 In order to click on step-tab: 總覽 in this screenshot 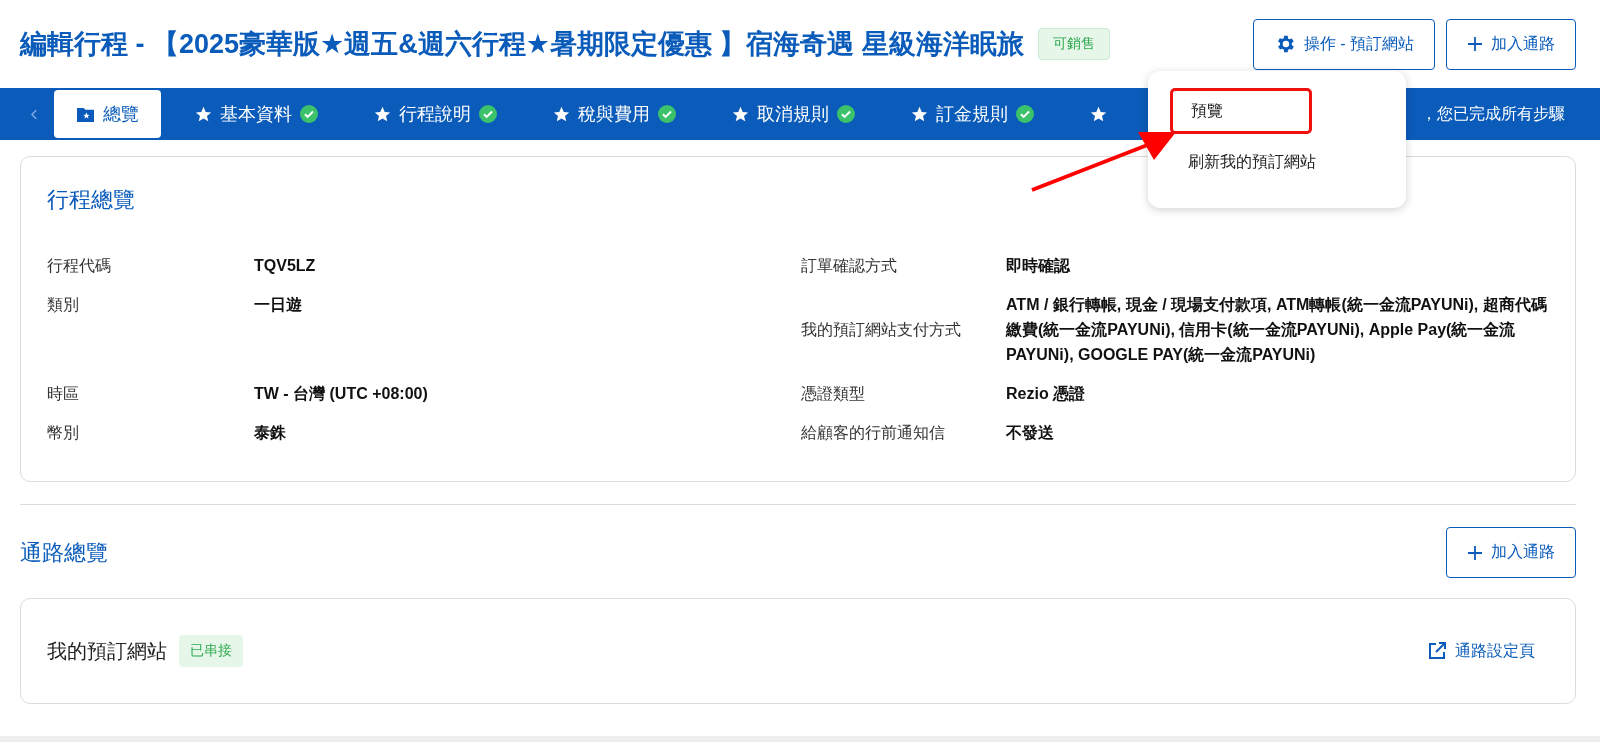, I will do `click(107, 114)`.